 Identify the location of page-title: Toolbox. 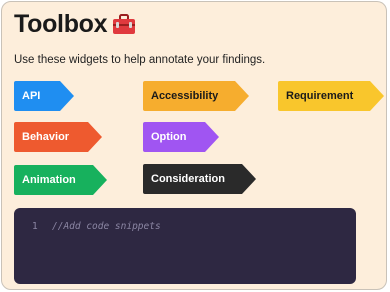
(75, 24).